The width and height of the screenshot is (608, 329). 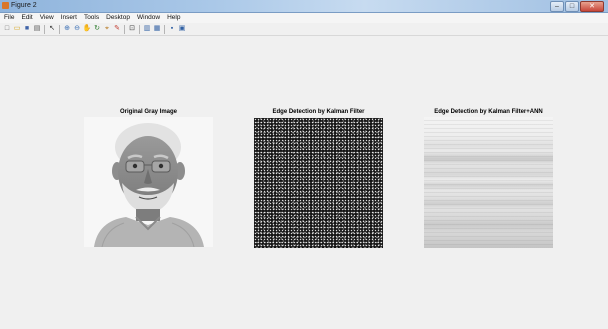 I want to click on legend-icon: ▦, so click(x=157, y=29).